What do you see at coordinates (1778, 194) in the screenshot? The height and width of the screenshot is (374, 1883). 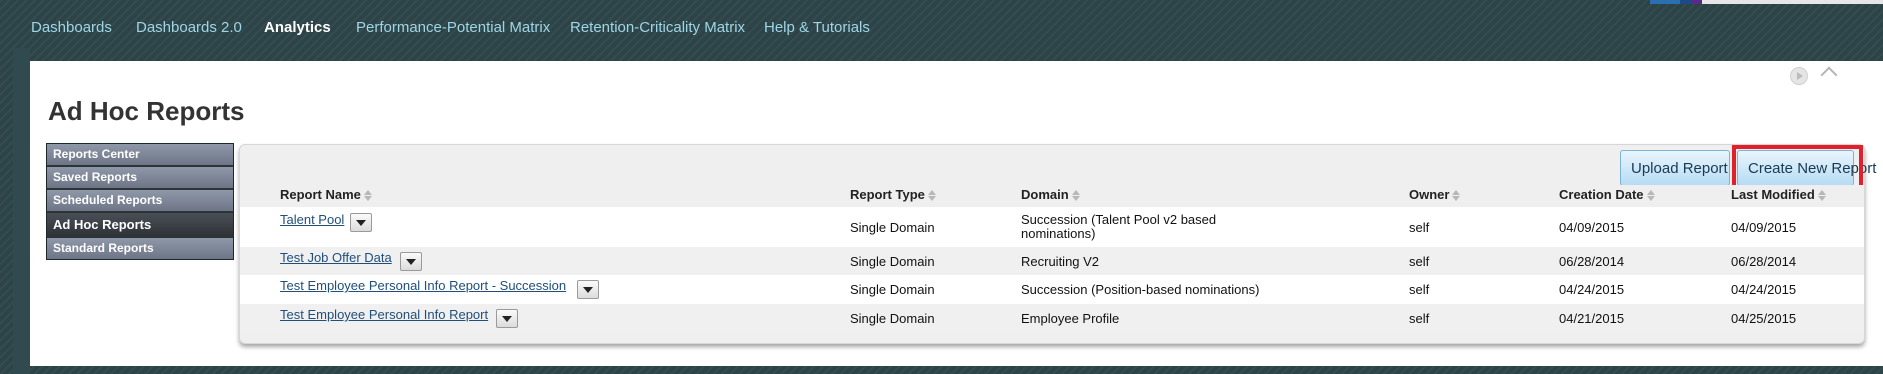 I see `header-last-modified: Last Modified` at bounding box center [1778, 194].